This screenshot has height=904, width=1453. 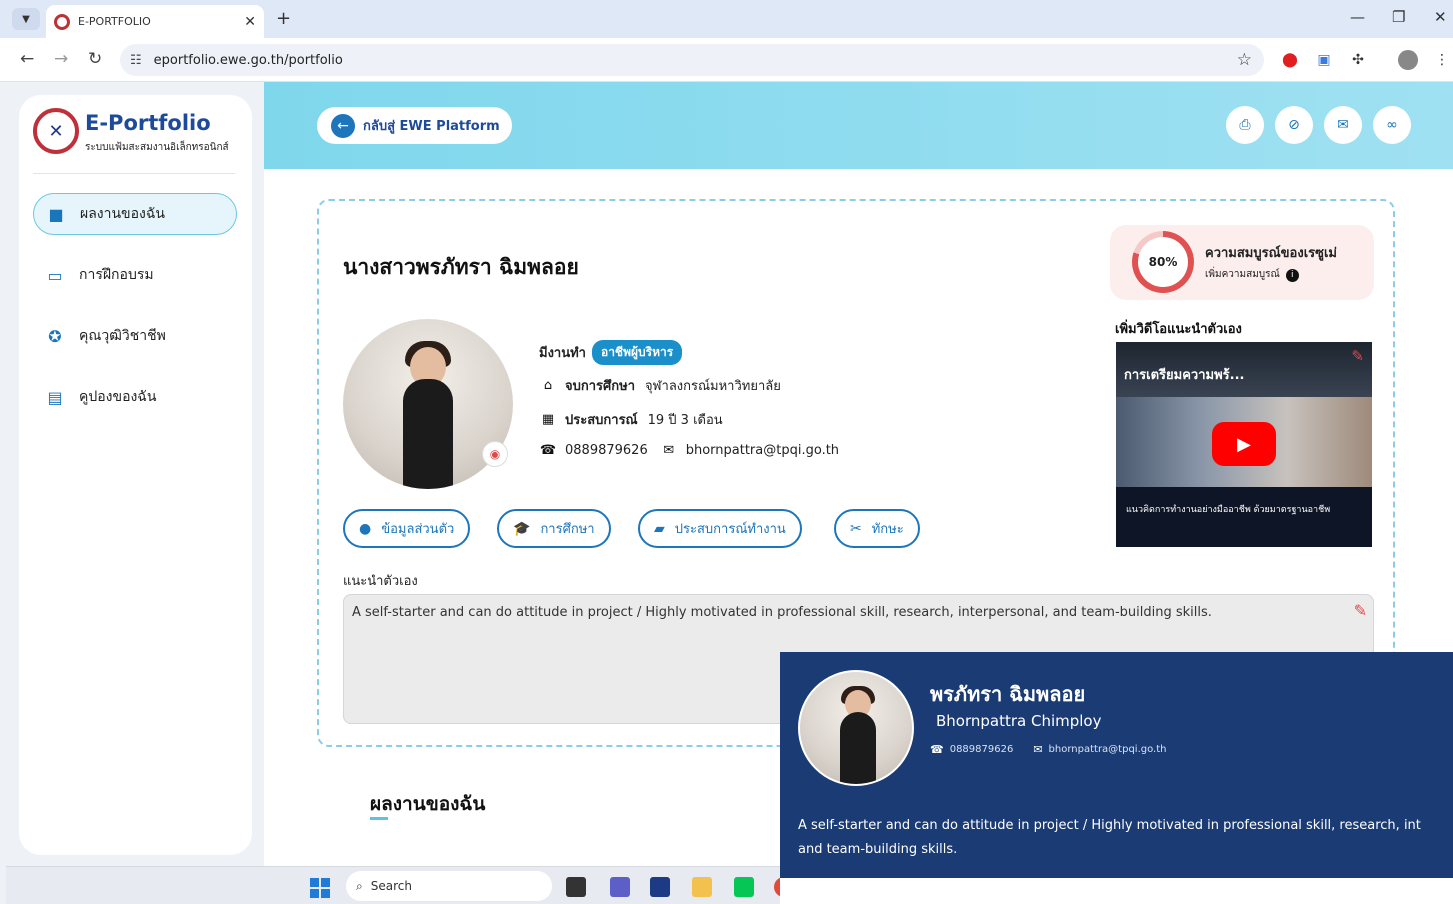 I want to click on contact-row: ☎ 0889879626 ✉ bhornpattra@tpqi.go.th, so click(x=689, y=450).